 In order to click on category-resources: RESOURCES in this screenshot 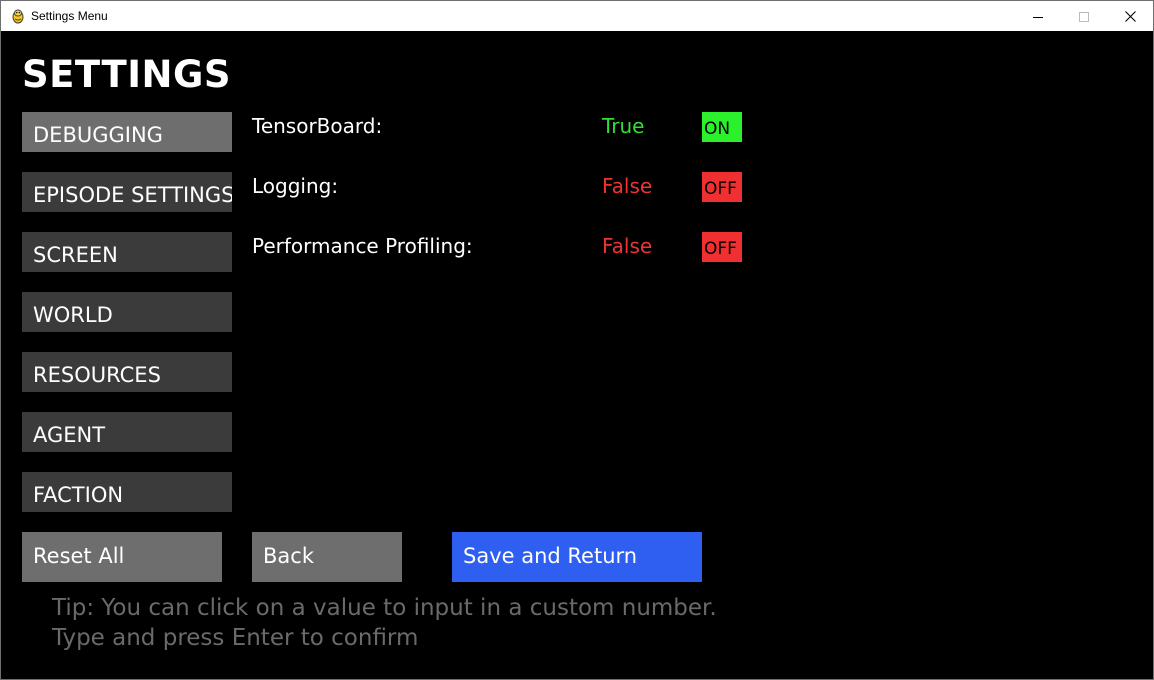, I will do `click(127, 372)`.